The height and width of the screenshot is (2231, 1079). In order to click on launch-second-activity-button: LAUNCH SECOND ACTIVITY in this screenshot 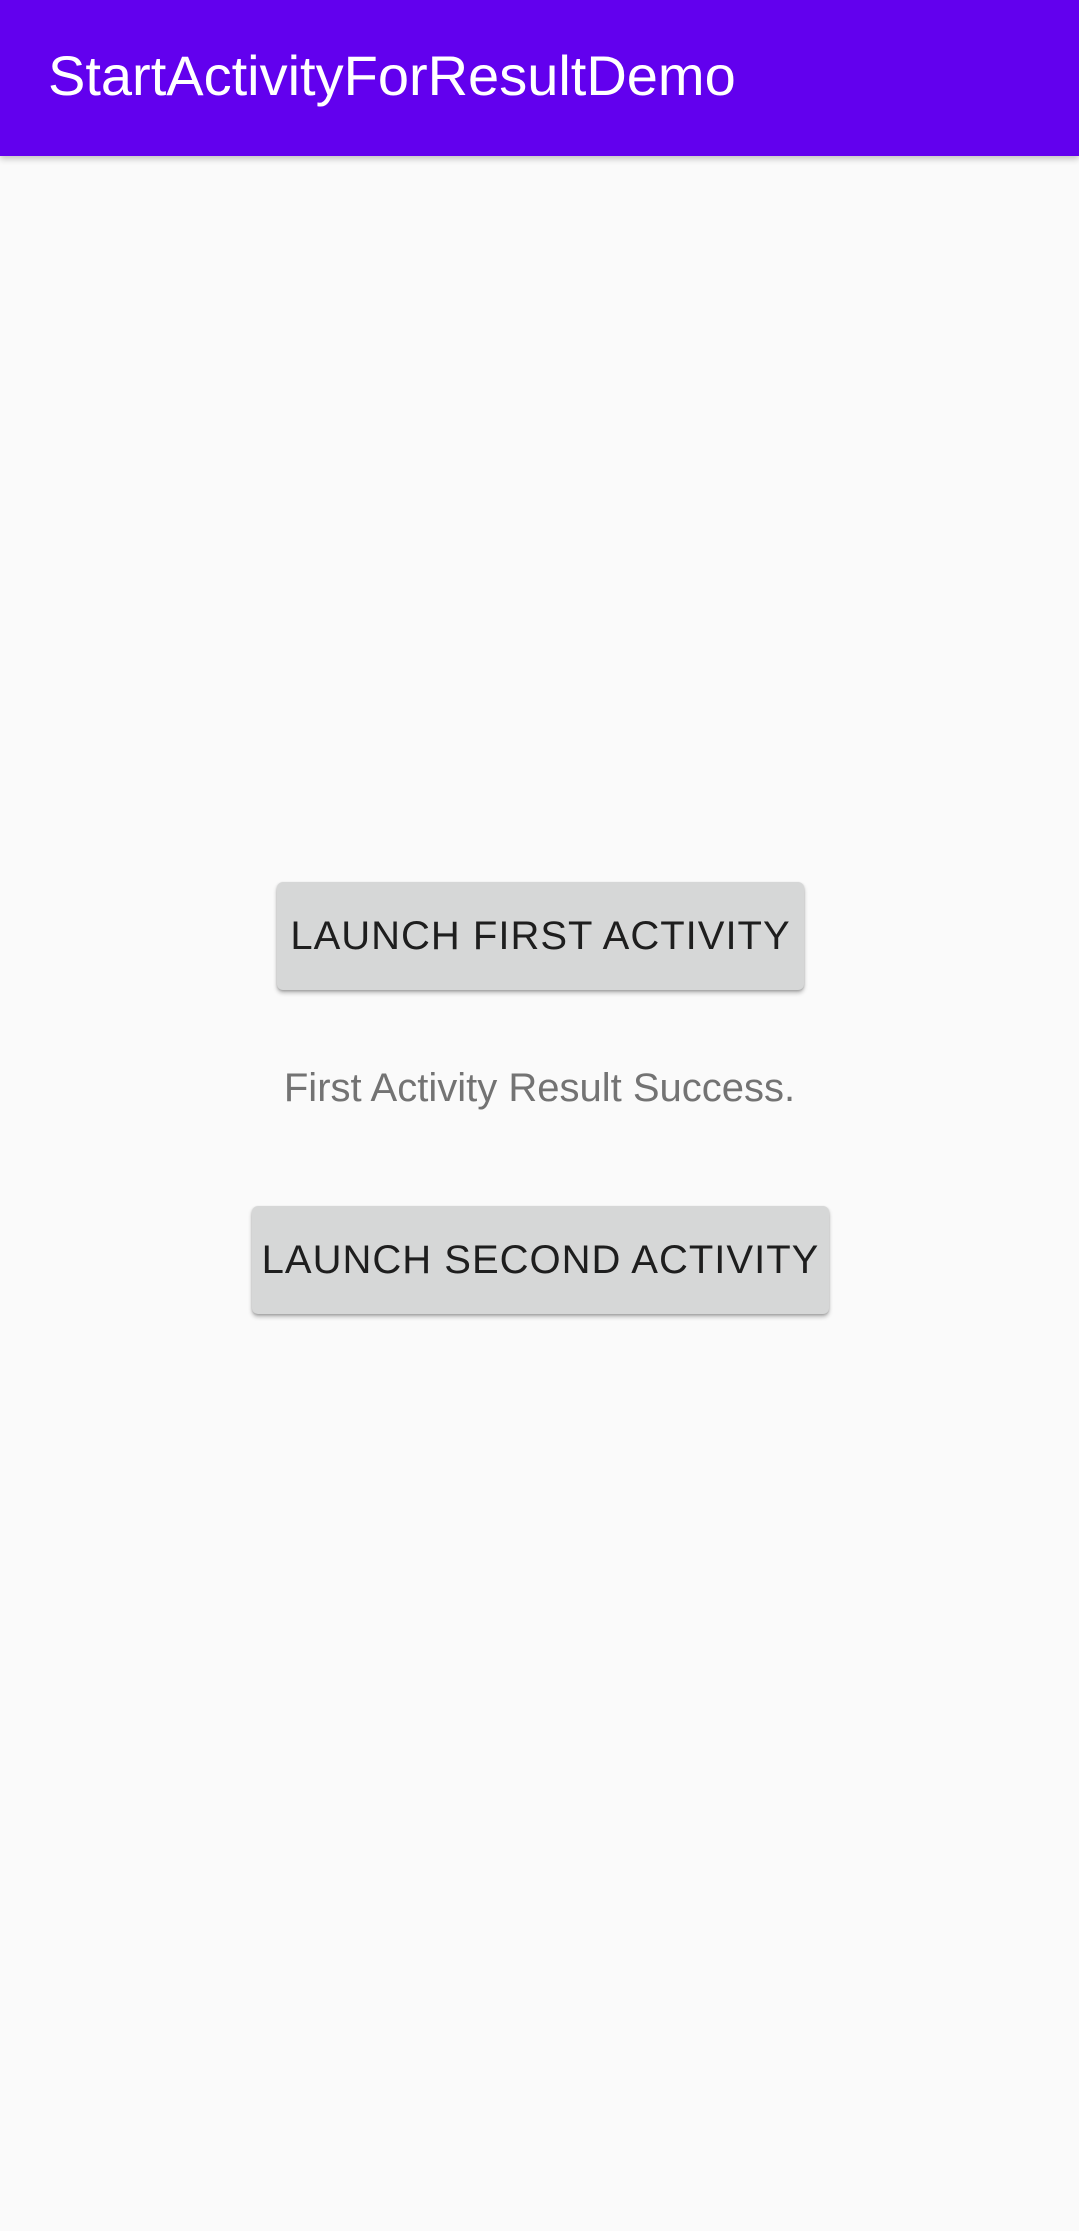, I will do `click(540, 1260)`.